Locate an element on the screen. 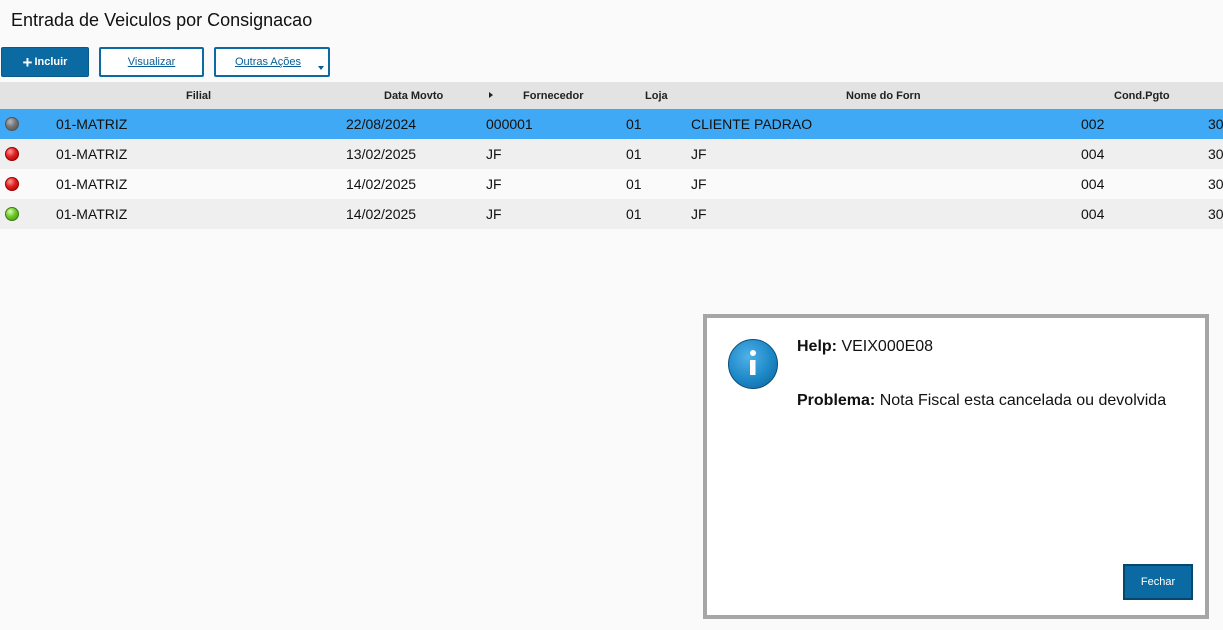 Image resolution: width=1223 pixels, height=630 pixels. plus-icon: + is located at coordinates (27, 62).